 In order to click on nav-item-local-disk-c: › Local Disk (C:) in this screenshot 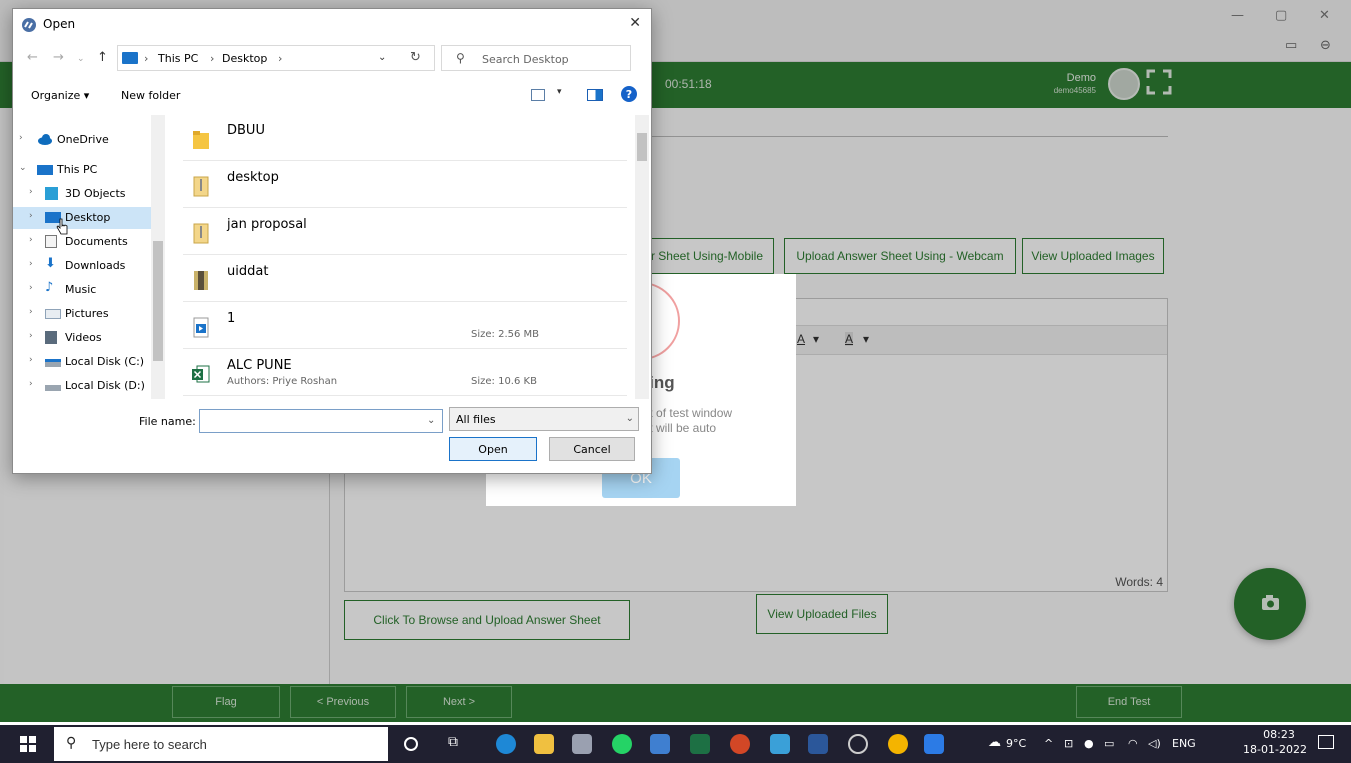, I will do `click(82, 362)`.